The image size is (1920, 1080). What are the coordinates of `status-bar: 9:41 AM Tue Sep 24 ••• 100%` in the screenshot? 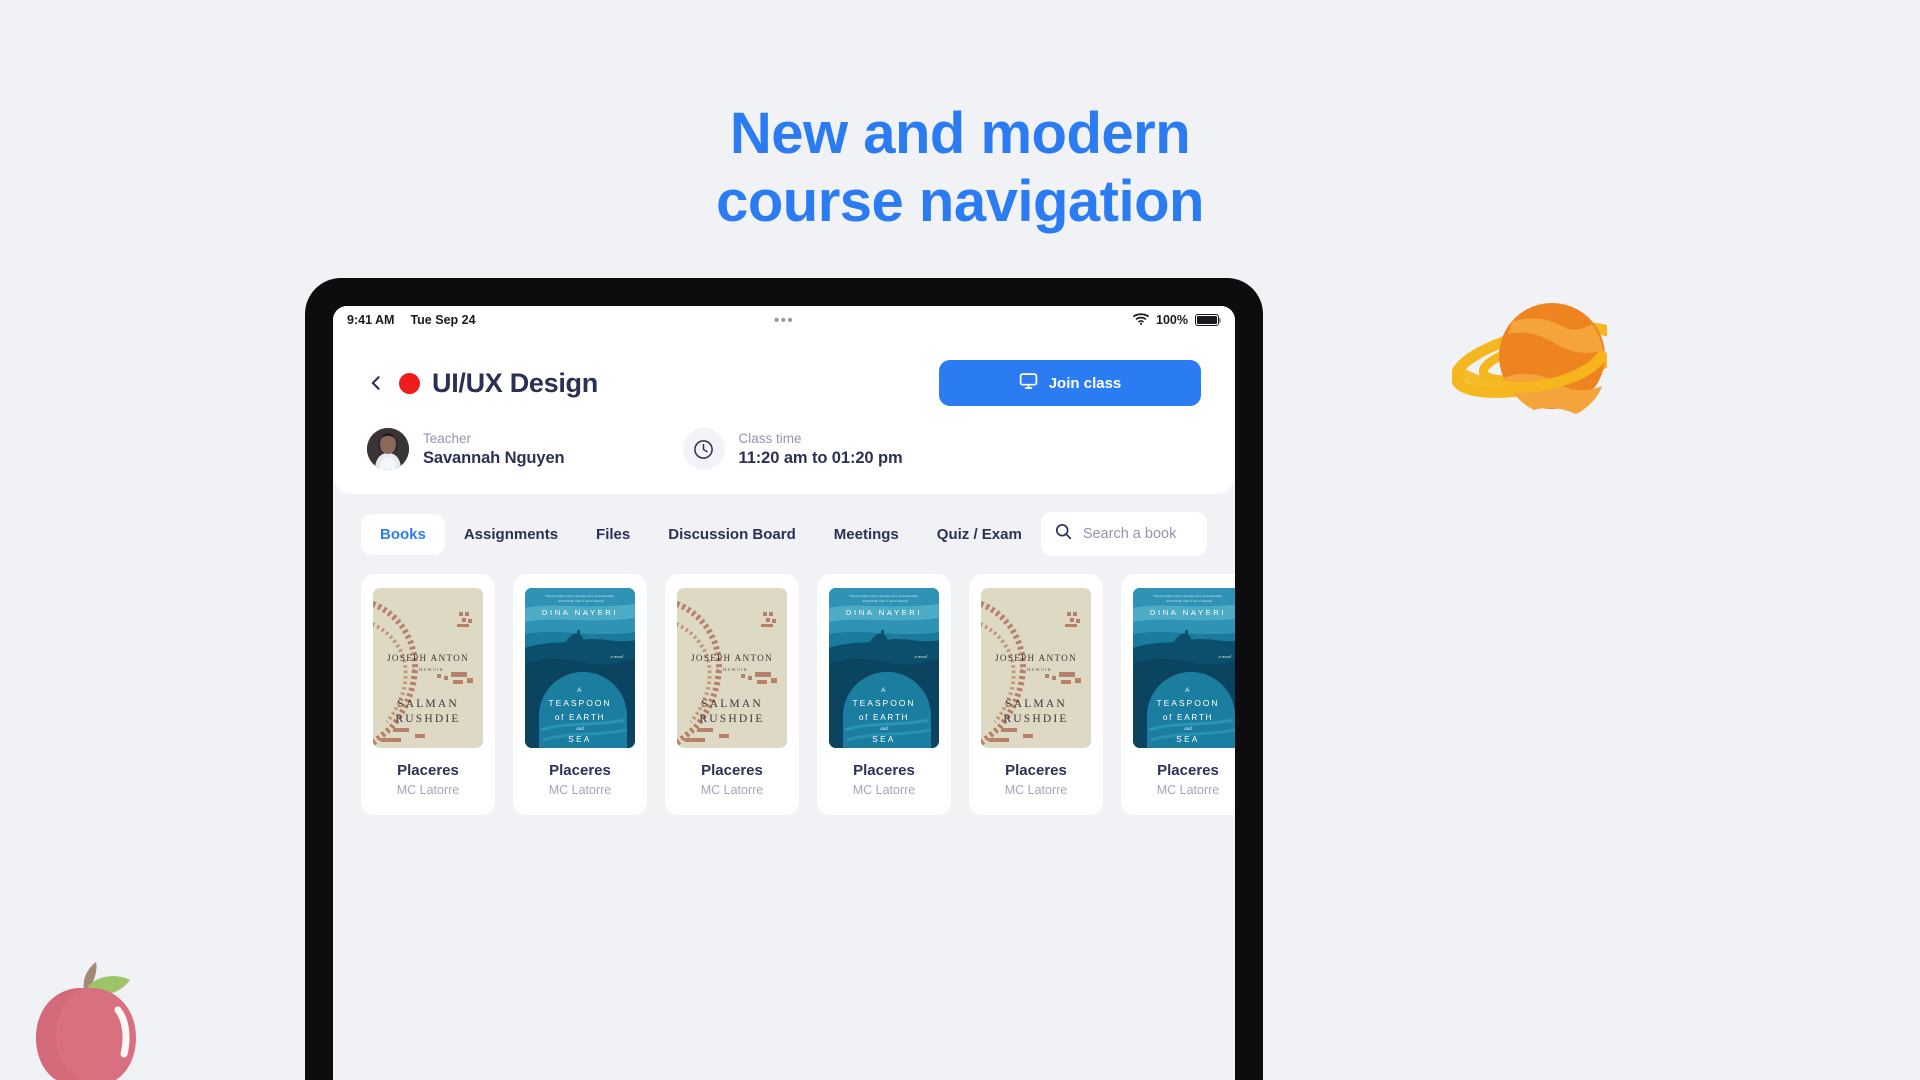 It's located at (784, 320).